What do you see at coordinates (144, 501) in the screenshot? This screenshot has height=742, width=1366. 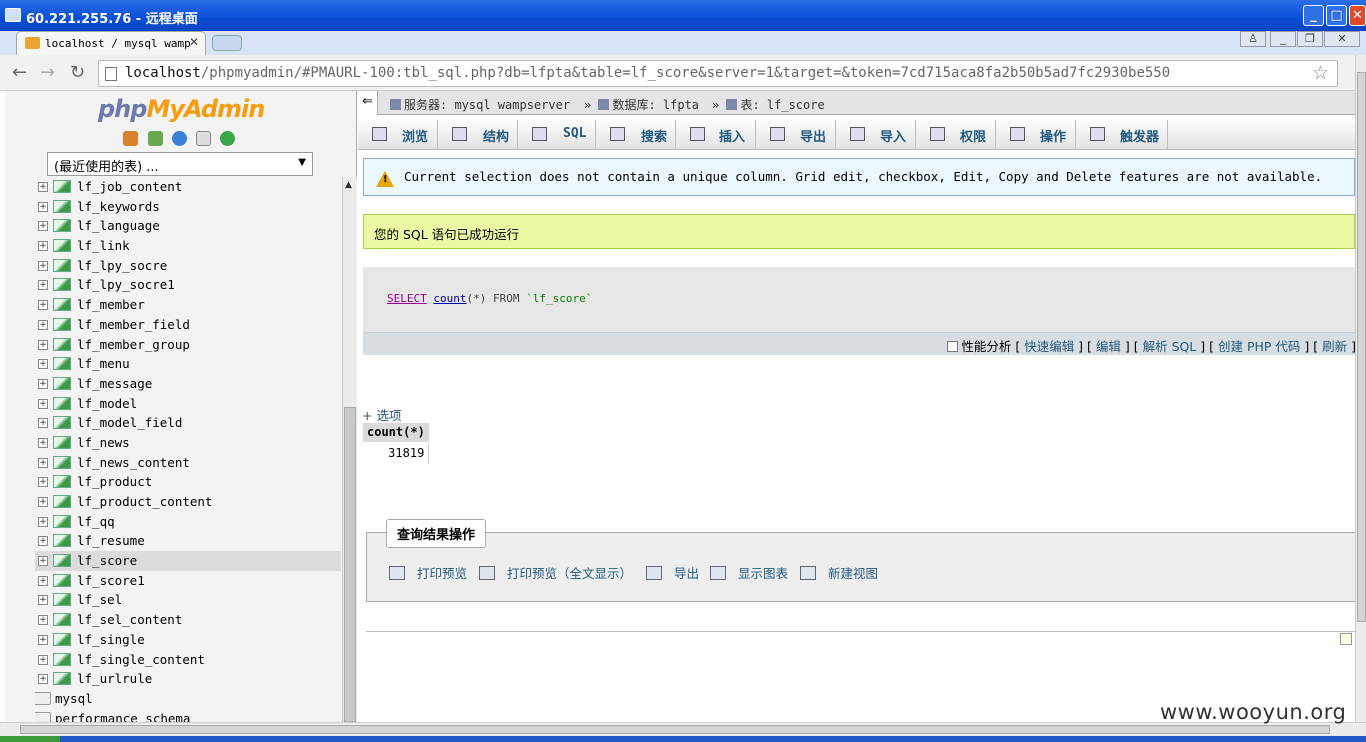 I see `table-name: lf_product_content` at bounding box center [144, 501].